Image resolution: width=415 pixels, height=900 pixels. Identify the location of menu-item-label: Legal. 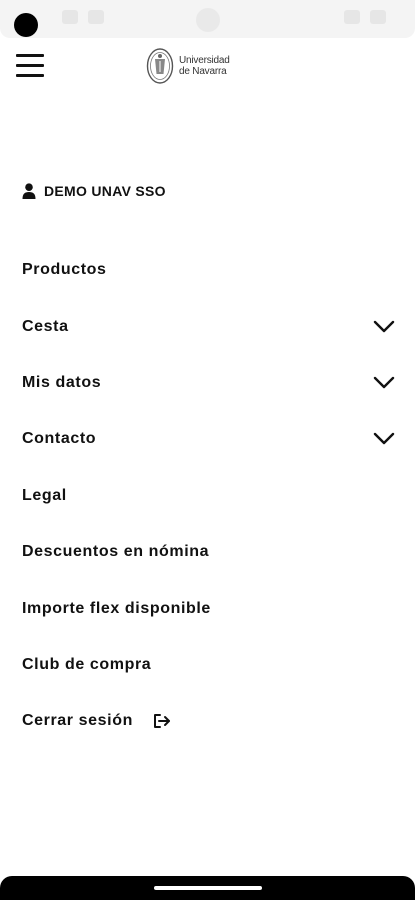
(44, 495).